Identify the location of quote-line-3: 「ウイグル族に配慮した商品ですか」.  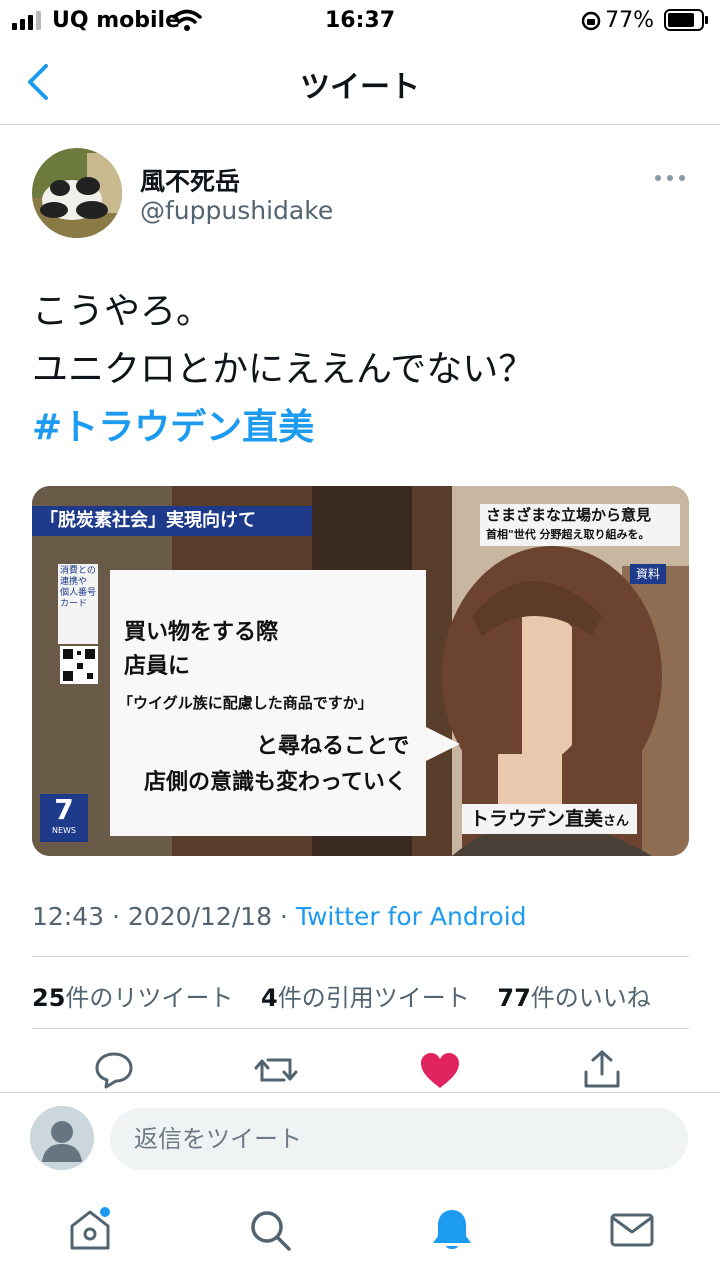
(245, 703).